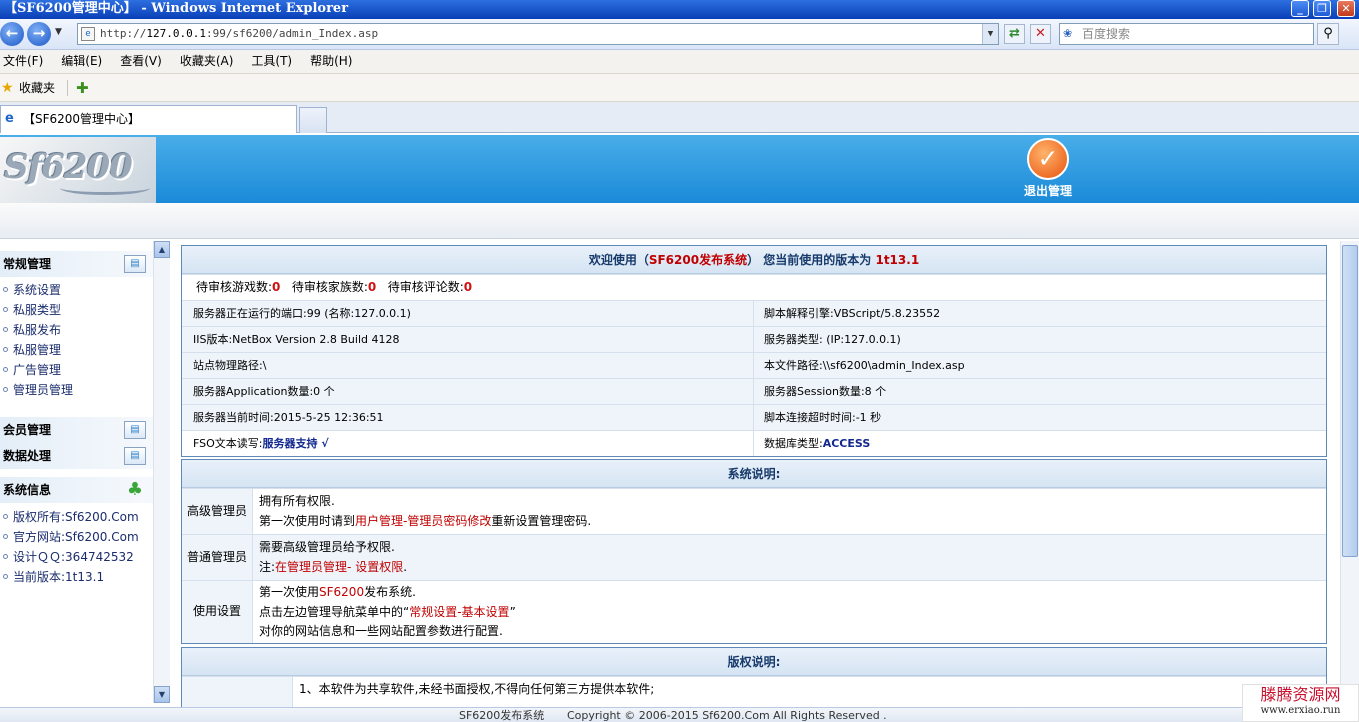 Image resolution: width=1359 pixels, height=722 pixels. I want to click on search-input: ❀ 百度搜索, so click(1186, 34).